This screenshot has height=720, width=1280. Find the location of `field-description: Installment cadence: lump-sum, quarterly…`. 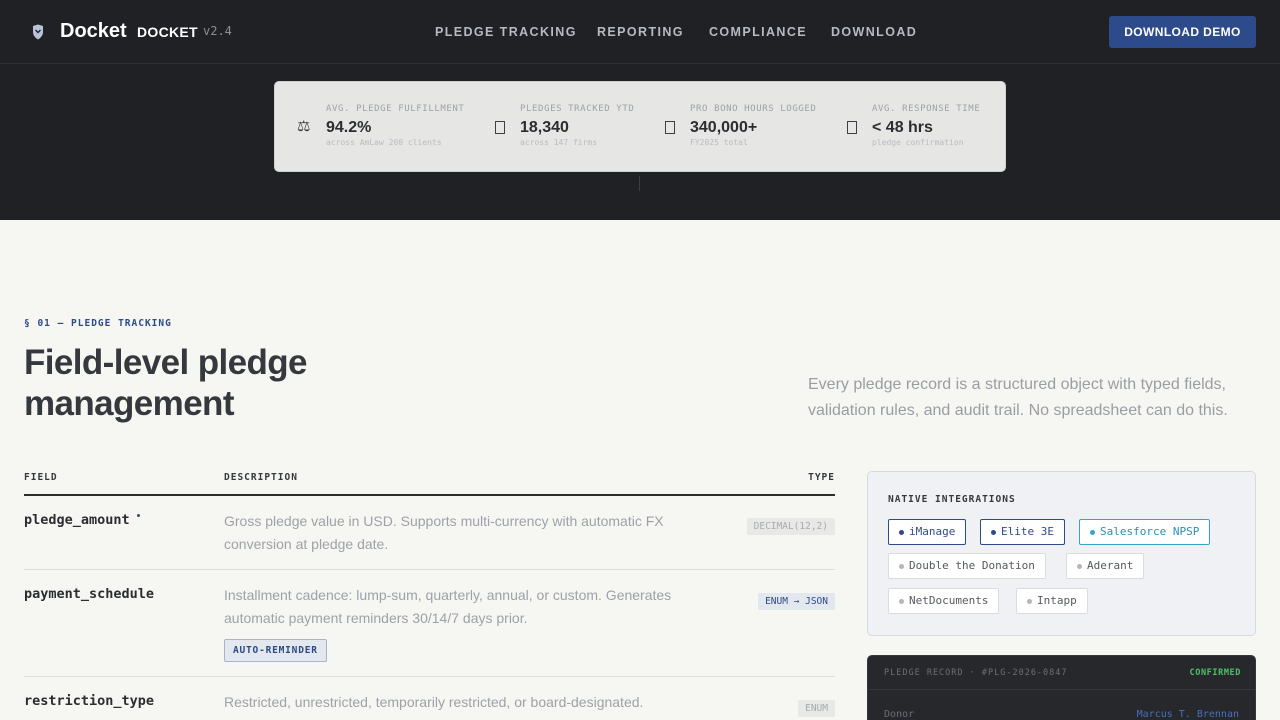

field-description: Installment cadence: lump-sum, quarterly… is located at coordinates (448, 606).